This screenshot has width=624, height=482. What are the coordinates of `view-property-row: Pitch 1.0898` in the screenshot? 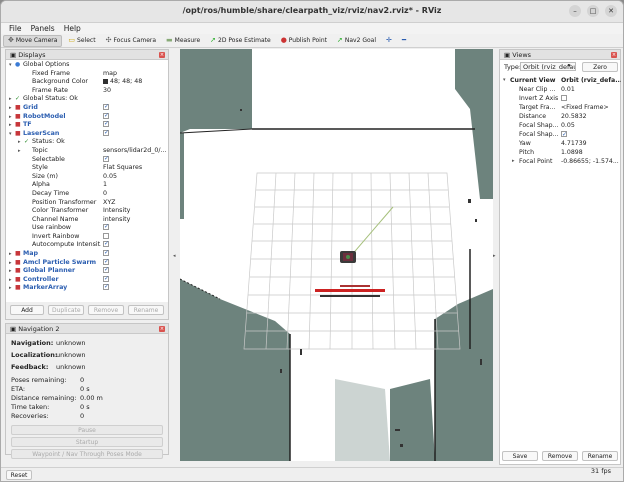 It's located at (560, 152).